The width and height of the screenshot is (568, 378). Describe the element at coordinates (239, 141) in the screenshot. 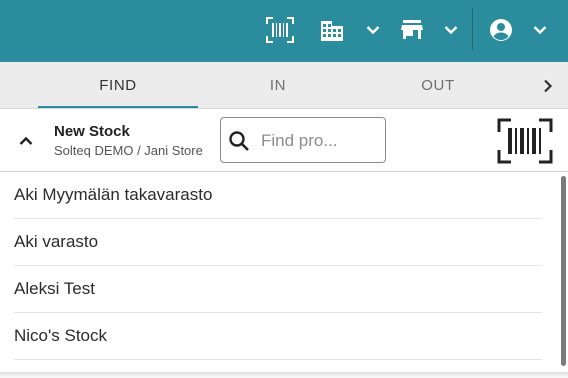

I see `search-icon` at that location.